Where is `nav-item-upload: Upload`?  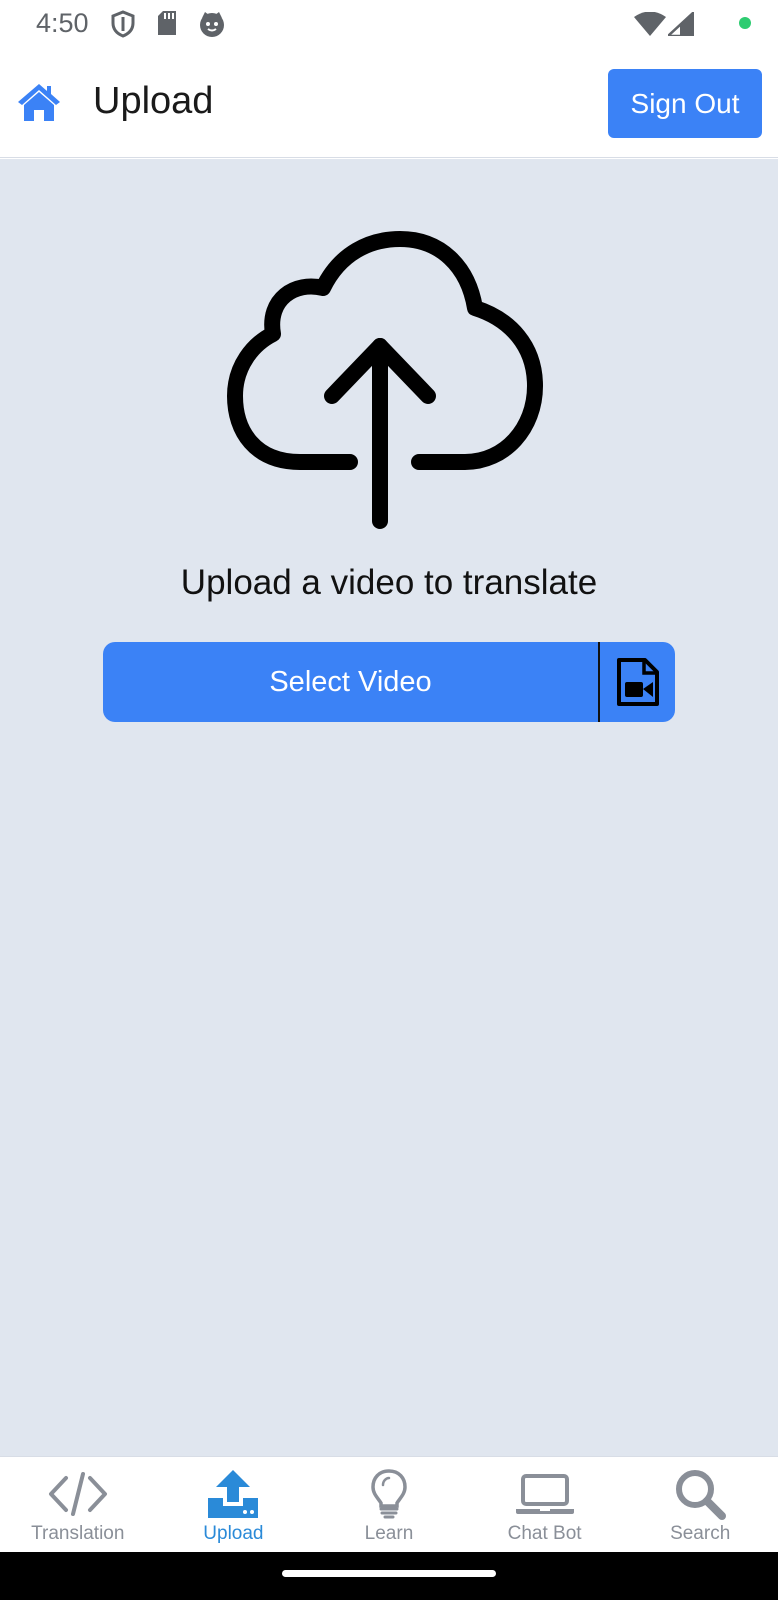 nav-item-upload: Upload is located at coordinates (234, 1504).